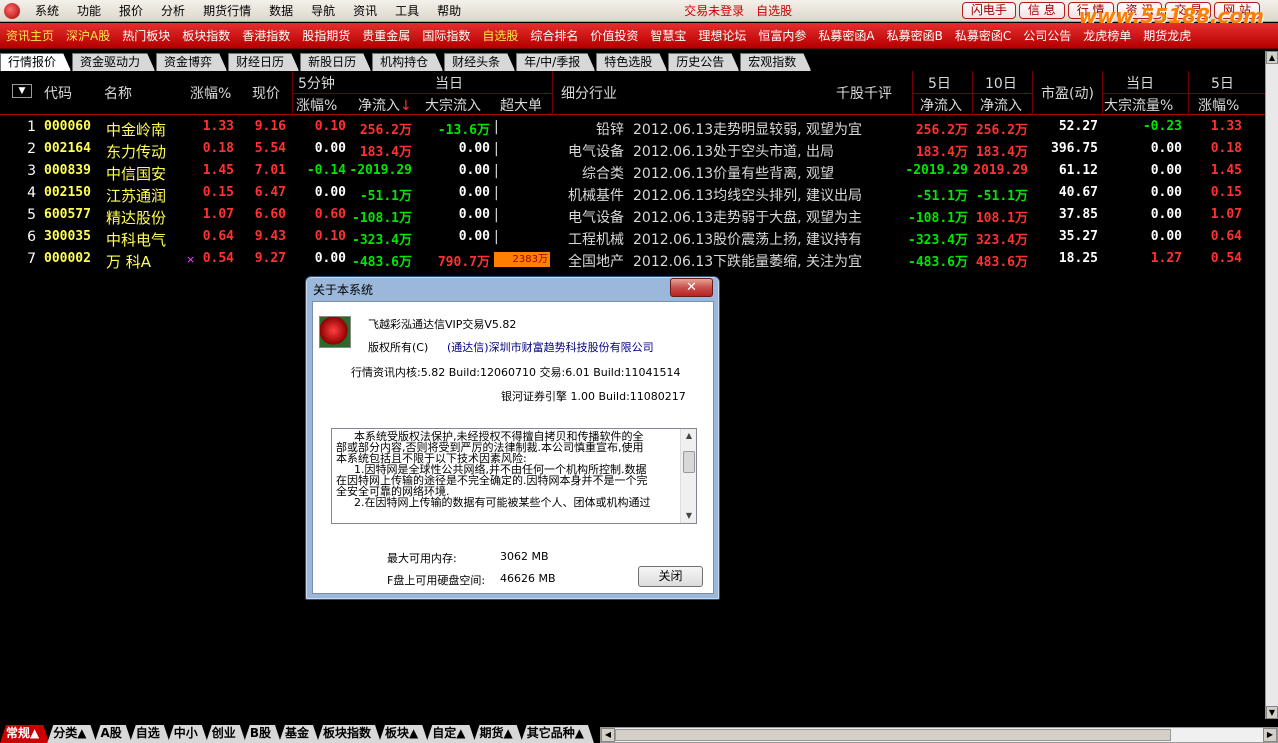 This screenshot has height=743, width=1278. I want to click on quick-nav-item: 价值投资, so click(614, 35).